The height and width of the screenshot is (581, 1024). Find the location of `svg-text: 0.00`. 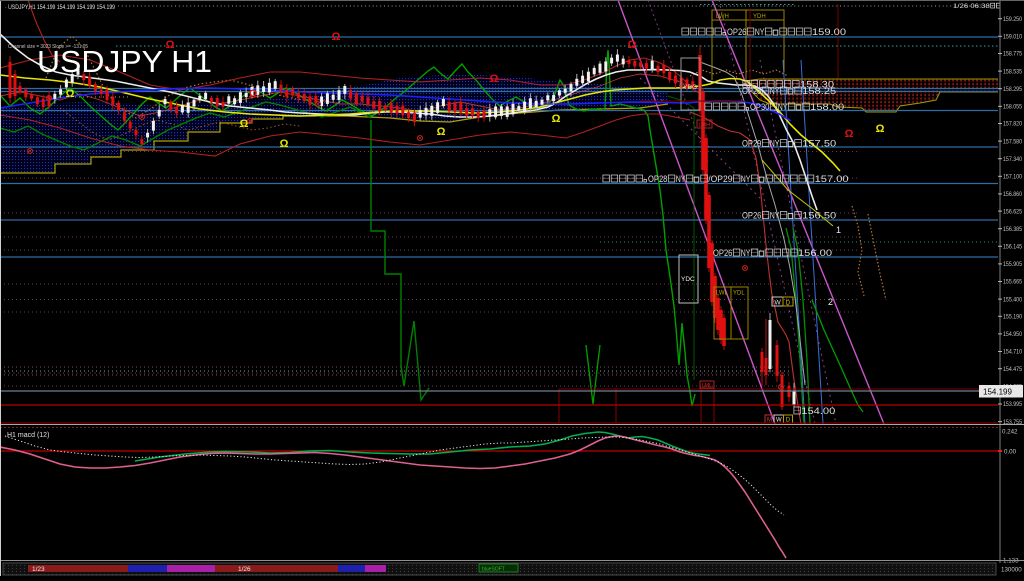

svg-text: 0.00 is located at coordinates (1010, 452).